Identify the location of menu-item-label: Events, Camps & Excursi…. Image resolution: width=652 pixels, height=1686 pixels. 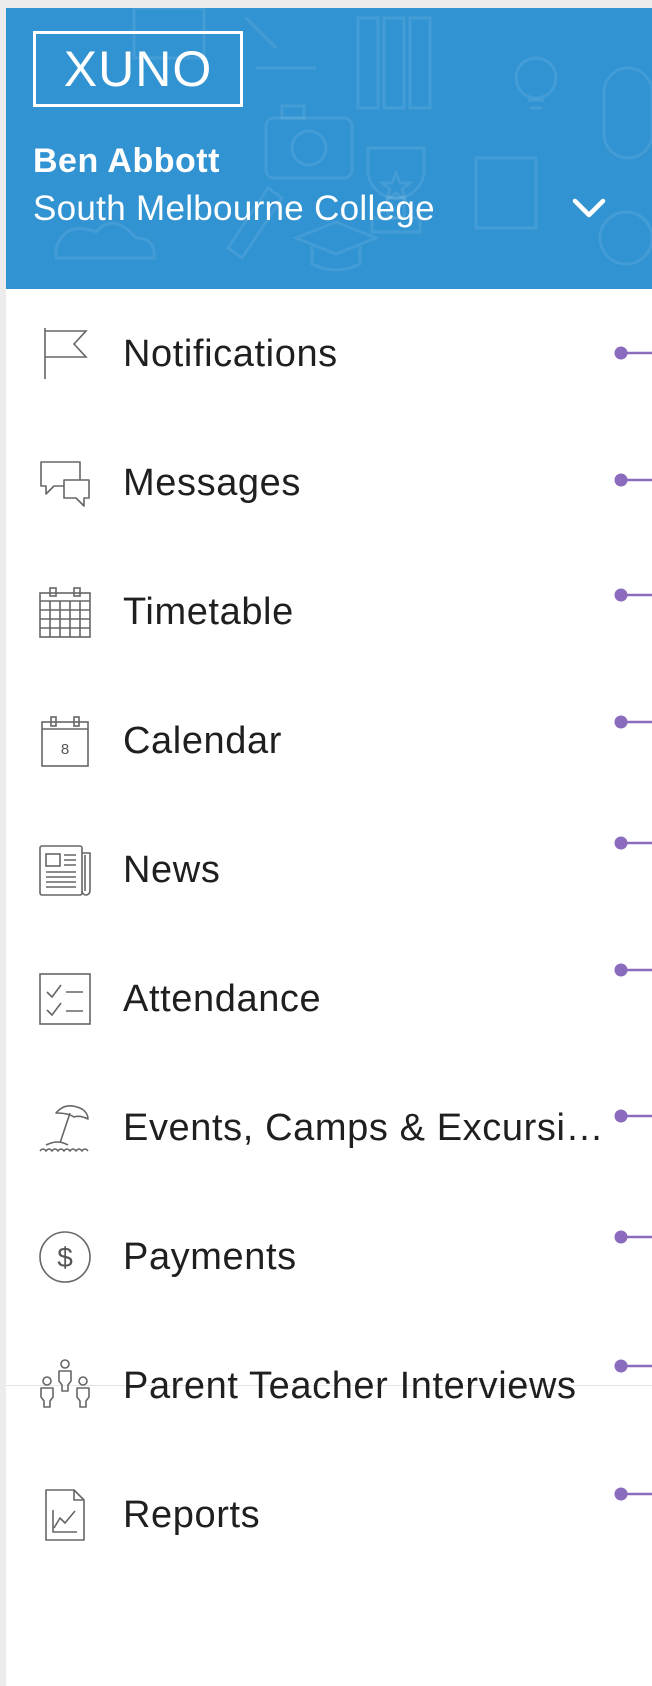
(364, 1128).